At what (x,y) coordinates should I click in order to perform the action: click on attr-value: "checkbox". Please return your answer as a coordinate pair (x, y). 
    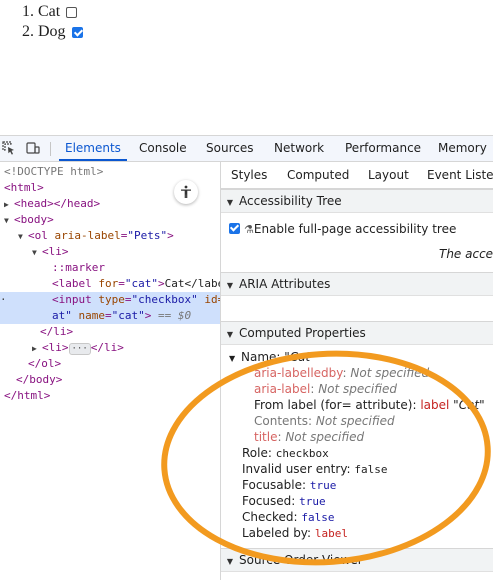
    Looking at the image, I should click on (164, 299).